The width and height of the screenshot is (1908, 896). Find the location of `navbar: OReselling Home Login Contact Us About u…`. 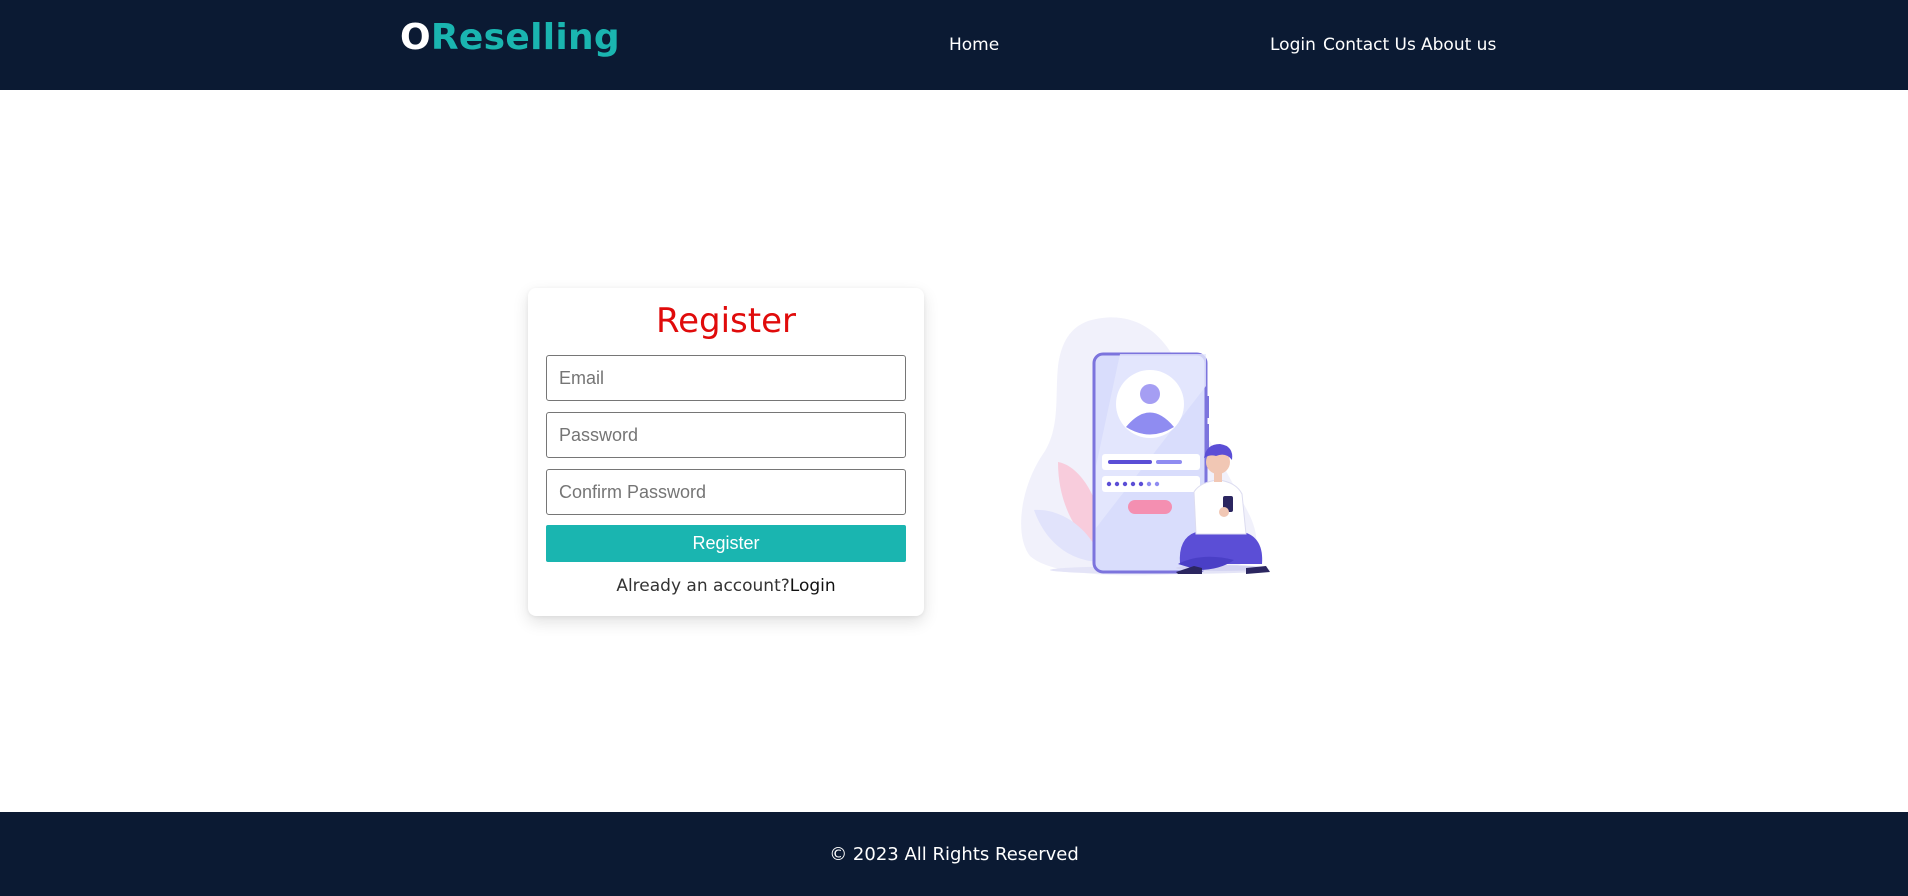

navbar: OReselling Home Login Contact Us About u… is located at coordinates (954, 45).